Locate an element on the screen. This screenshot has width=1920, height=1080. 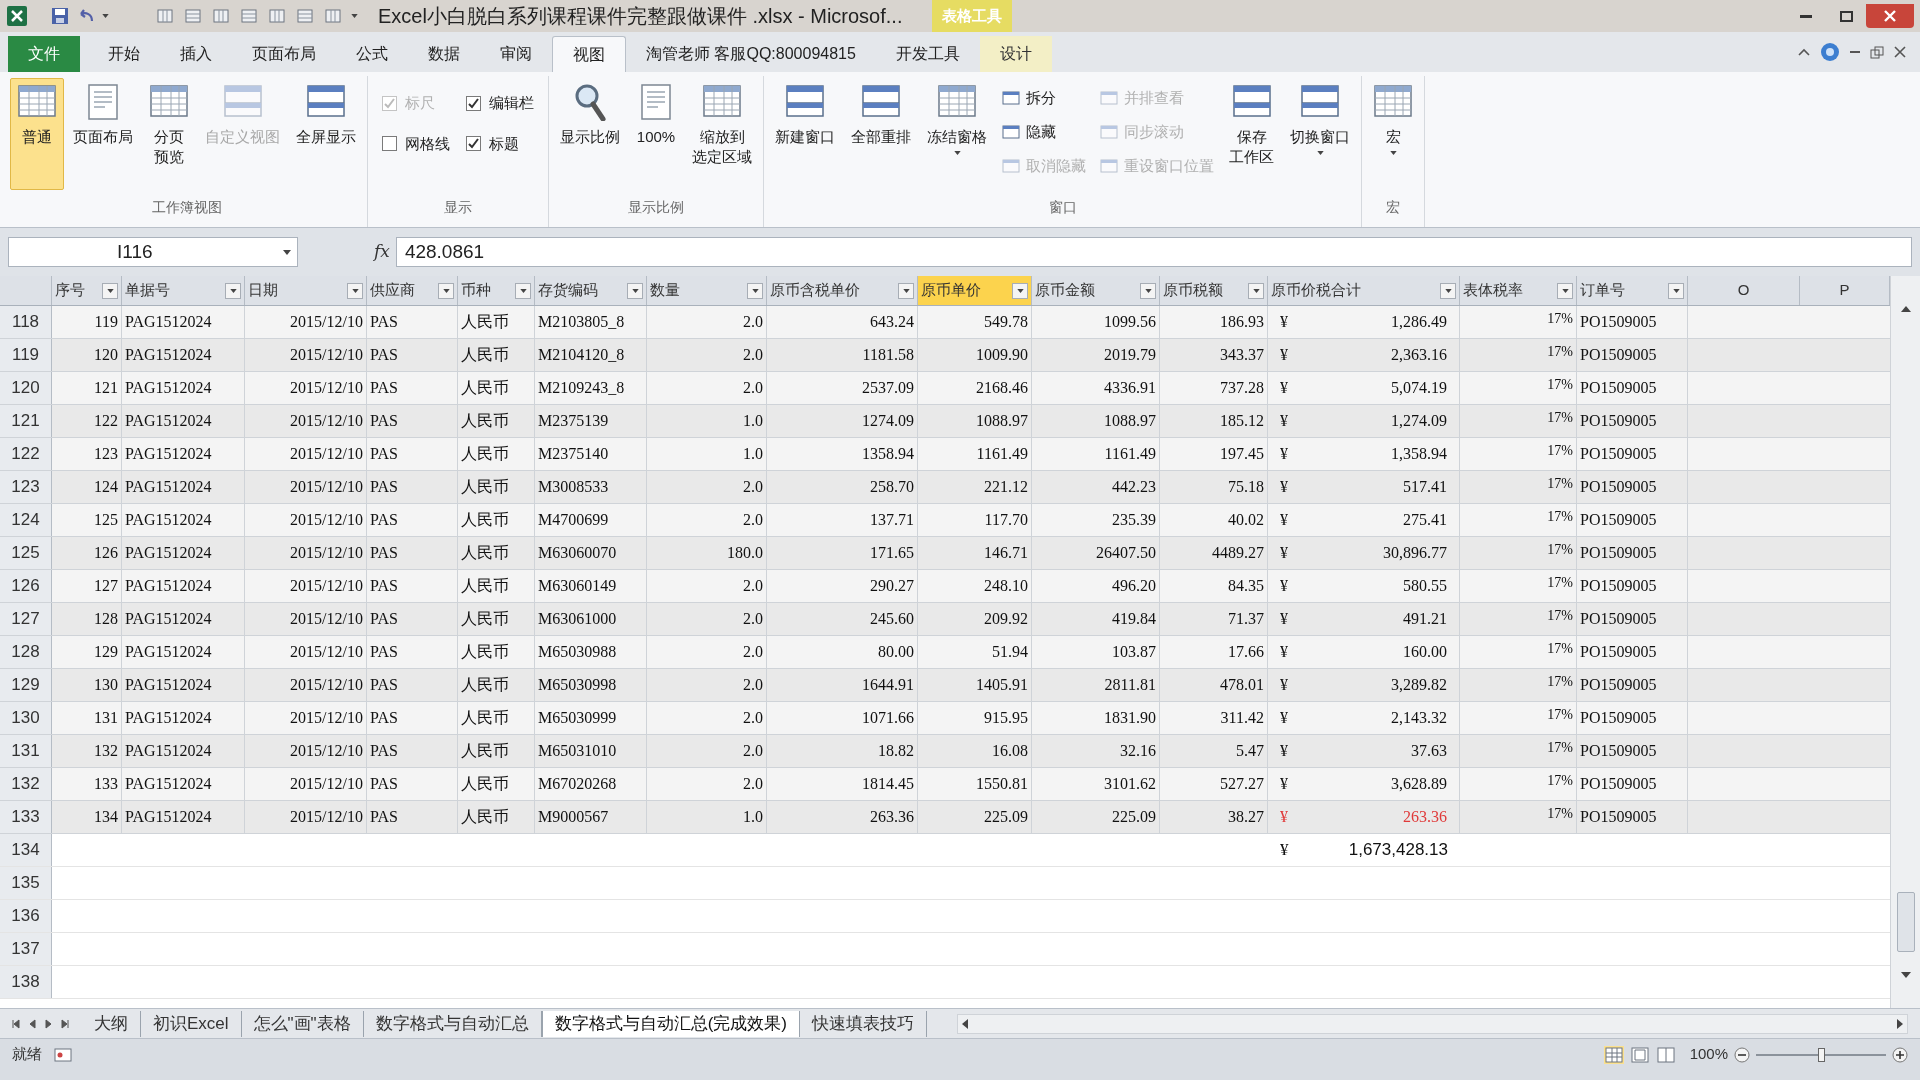
column-header-cell: 原币金额 is located at coordinates (1096, 290).